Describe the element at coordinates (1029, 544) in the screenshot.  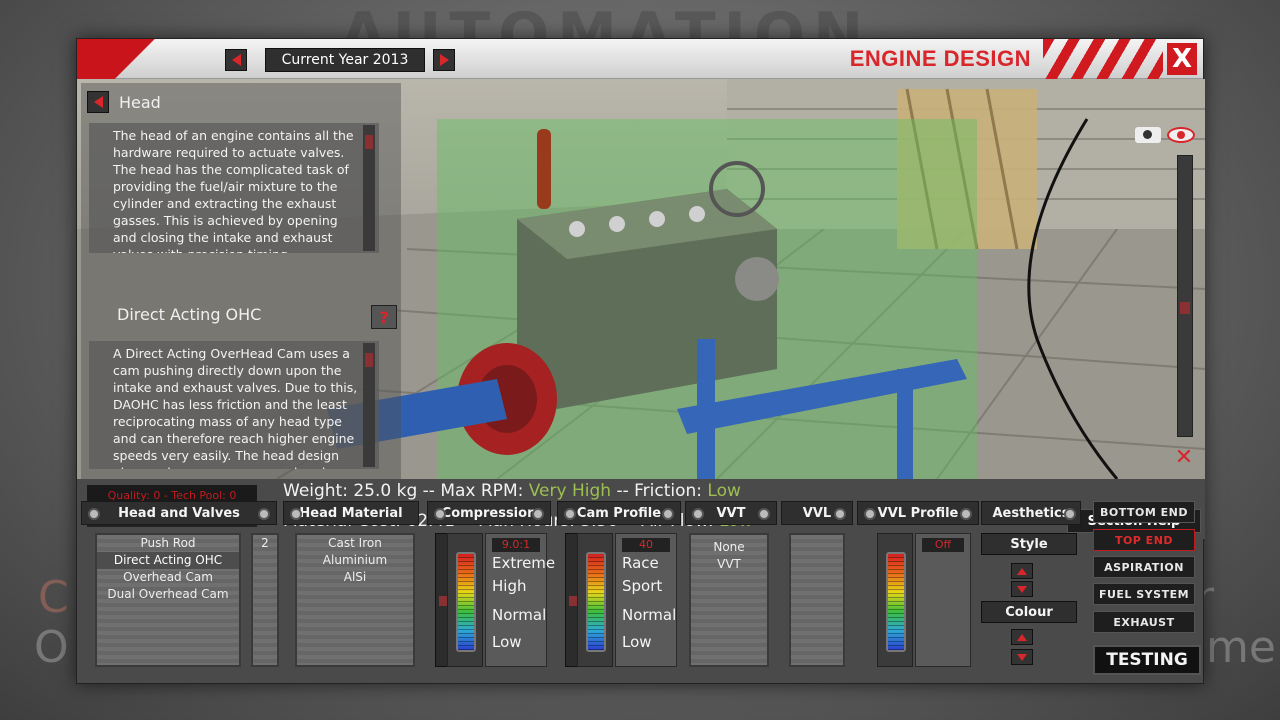
I see `style-button: Style` at that location.